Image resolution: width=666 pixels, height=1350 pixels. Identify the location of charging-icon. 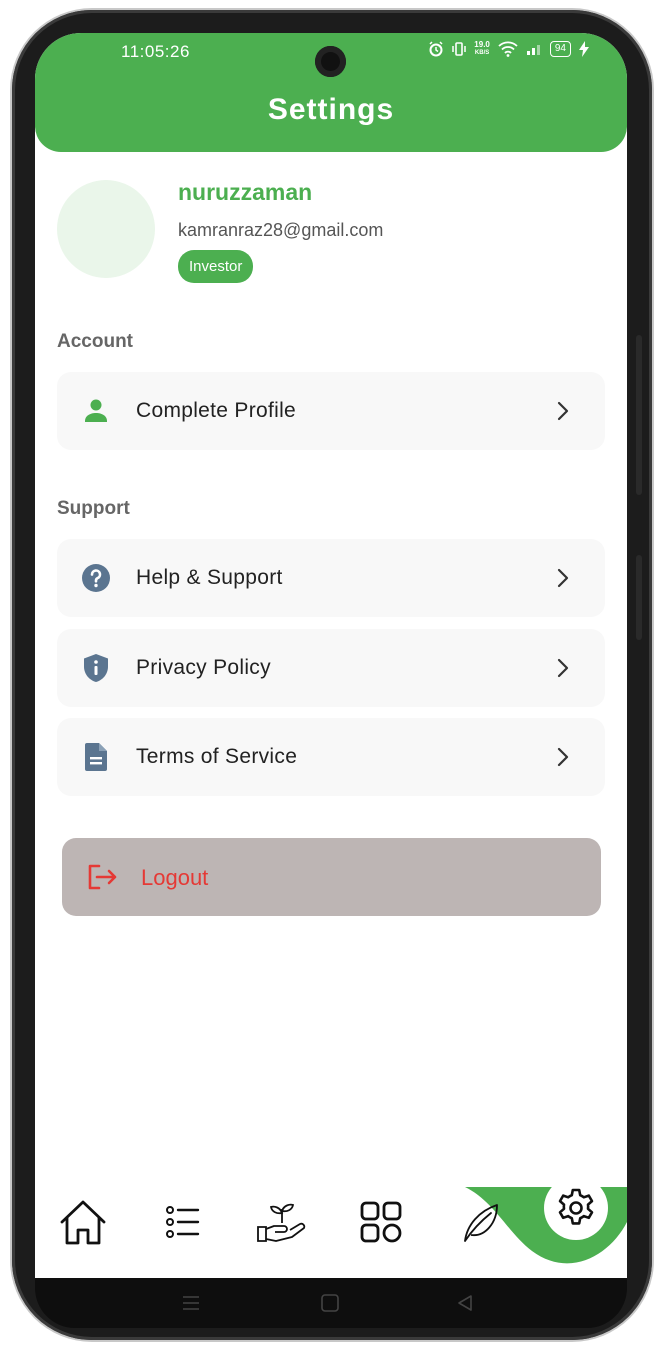
(584, 49).